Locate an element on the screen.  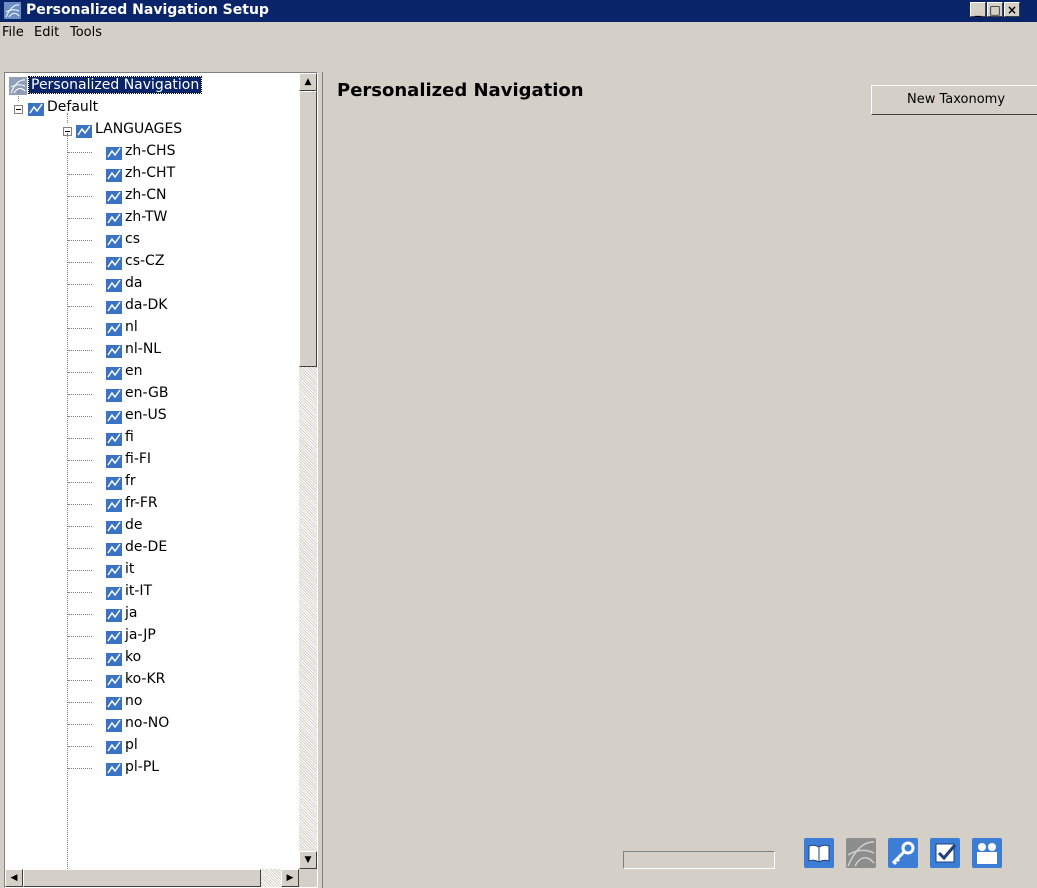
scroll-down-button: ▼ is located at coordinates (308, 860).